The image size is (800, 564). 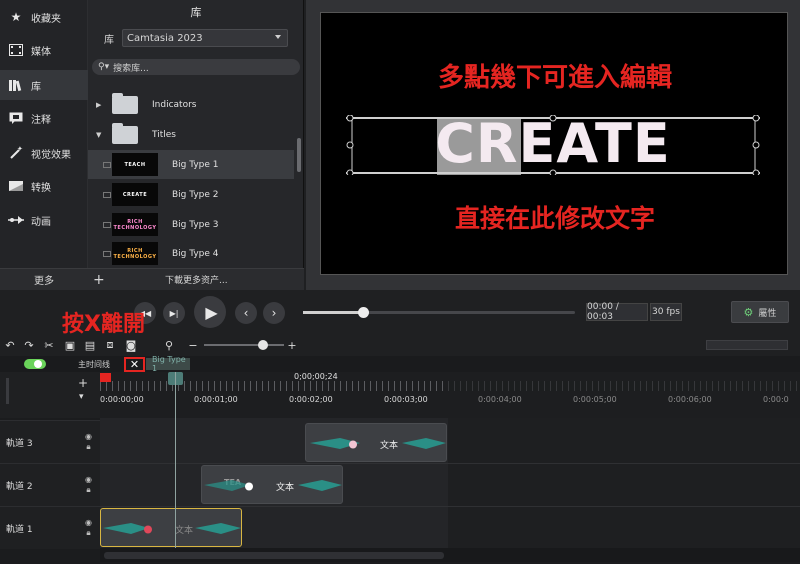 I want to click on sidebar-item-animations: 动画, so click(x=44, y=220).